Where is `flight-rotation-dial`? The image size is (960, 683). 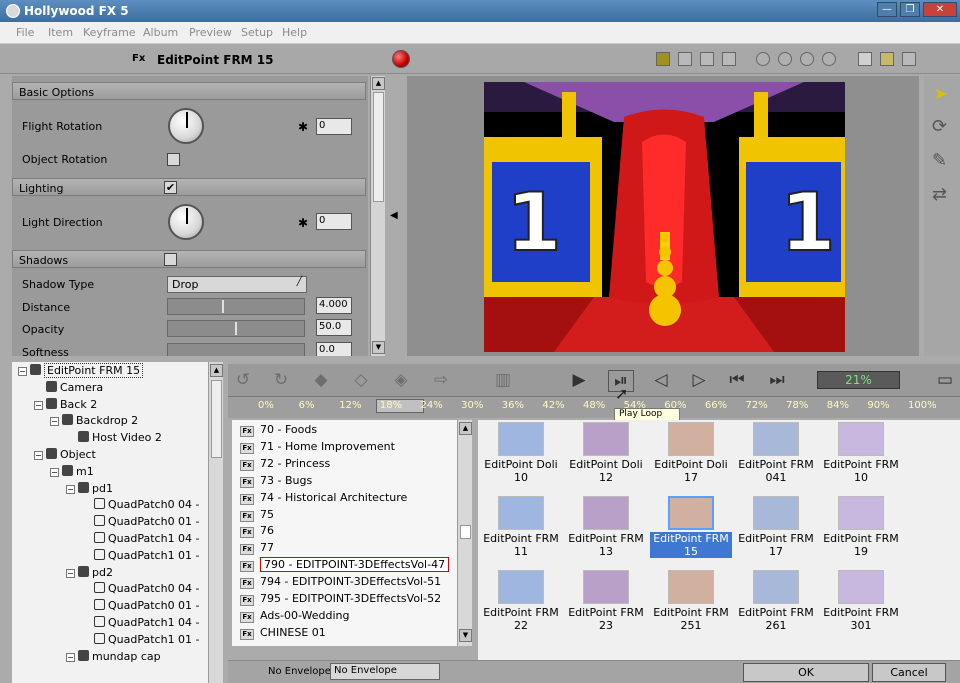 flight-rotation-dial is located at coordinates (186, 126).